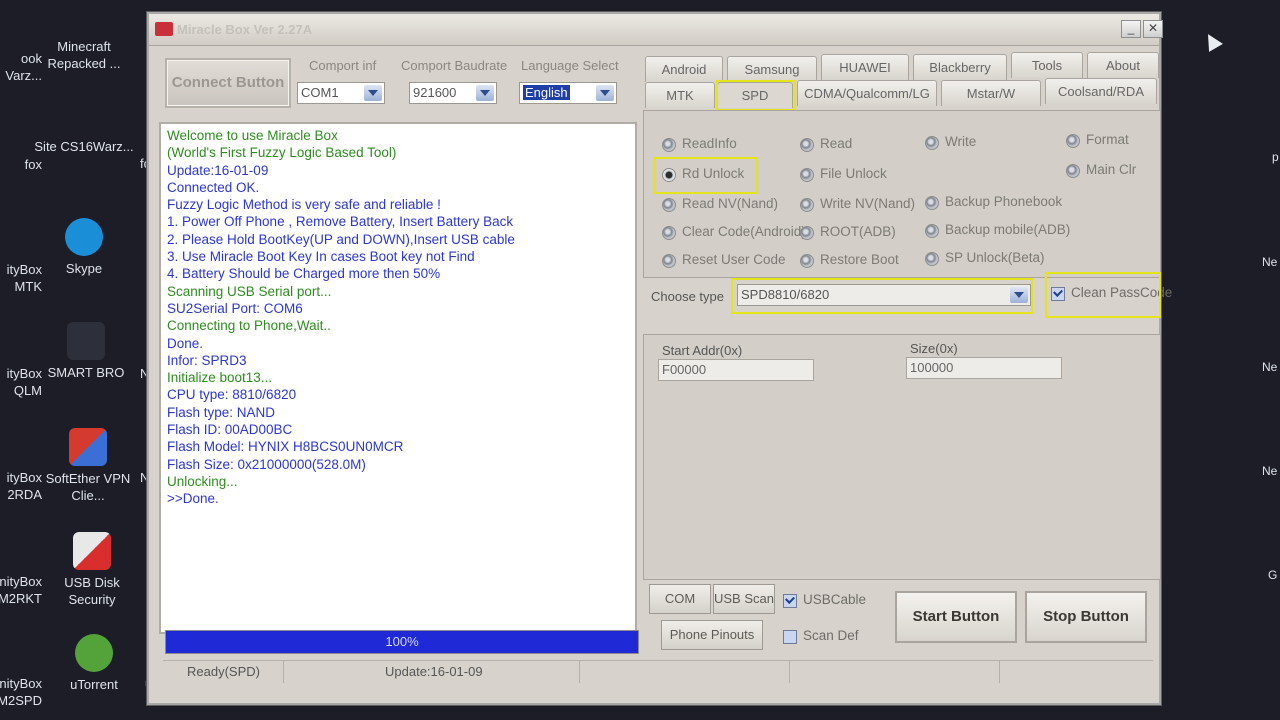 Image resolution: width=1280 pixels, height=720 pixels. What do you see at coordinates (658, 671) in the screenshot?
I see `status-bar: Ready(SPD) Update:16-01-09` at bounding box center [658, 671].